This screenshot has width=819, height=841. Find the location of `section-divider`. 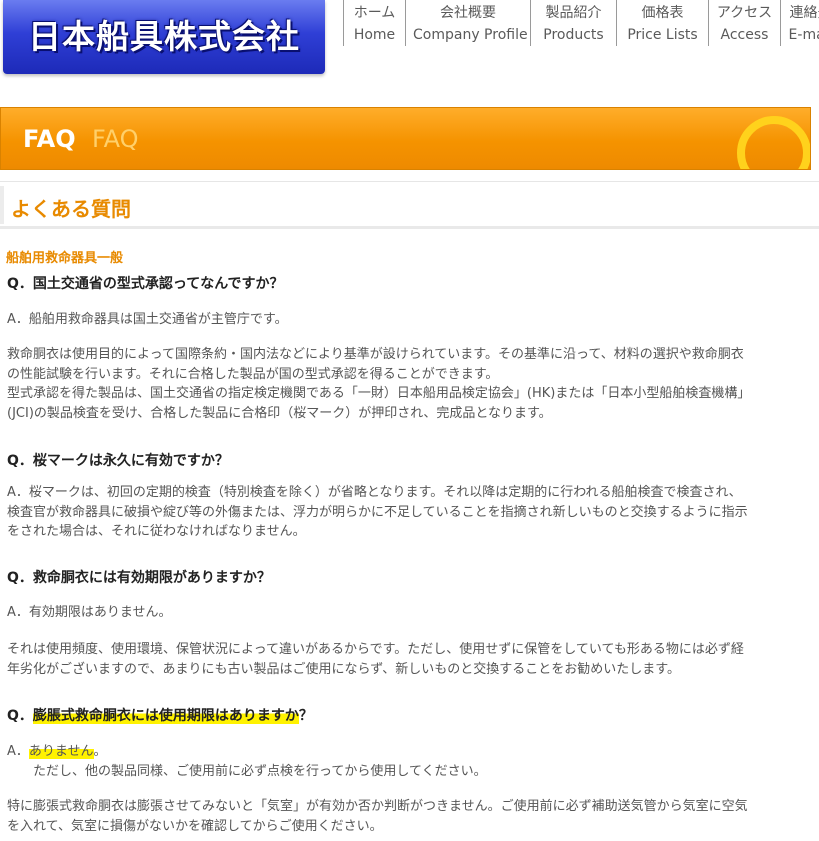

section-divider is located at coordinates (2, 205).